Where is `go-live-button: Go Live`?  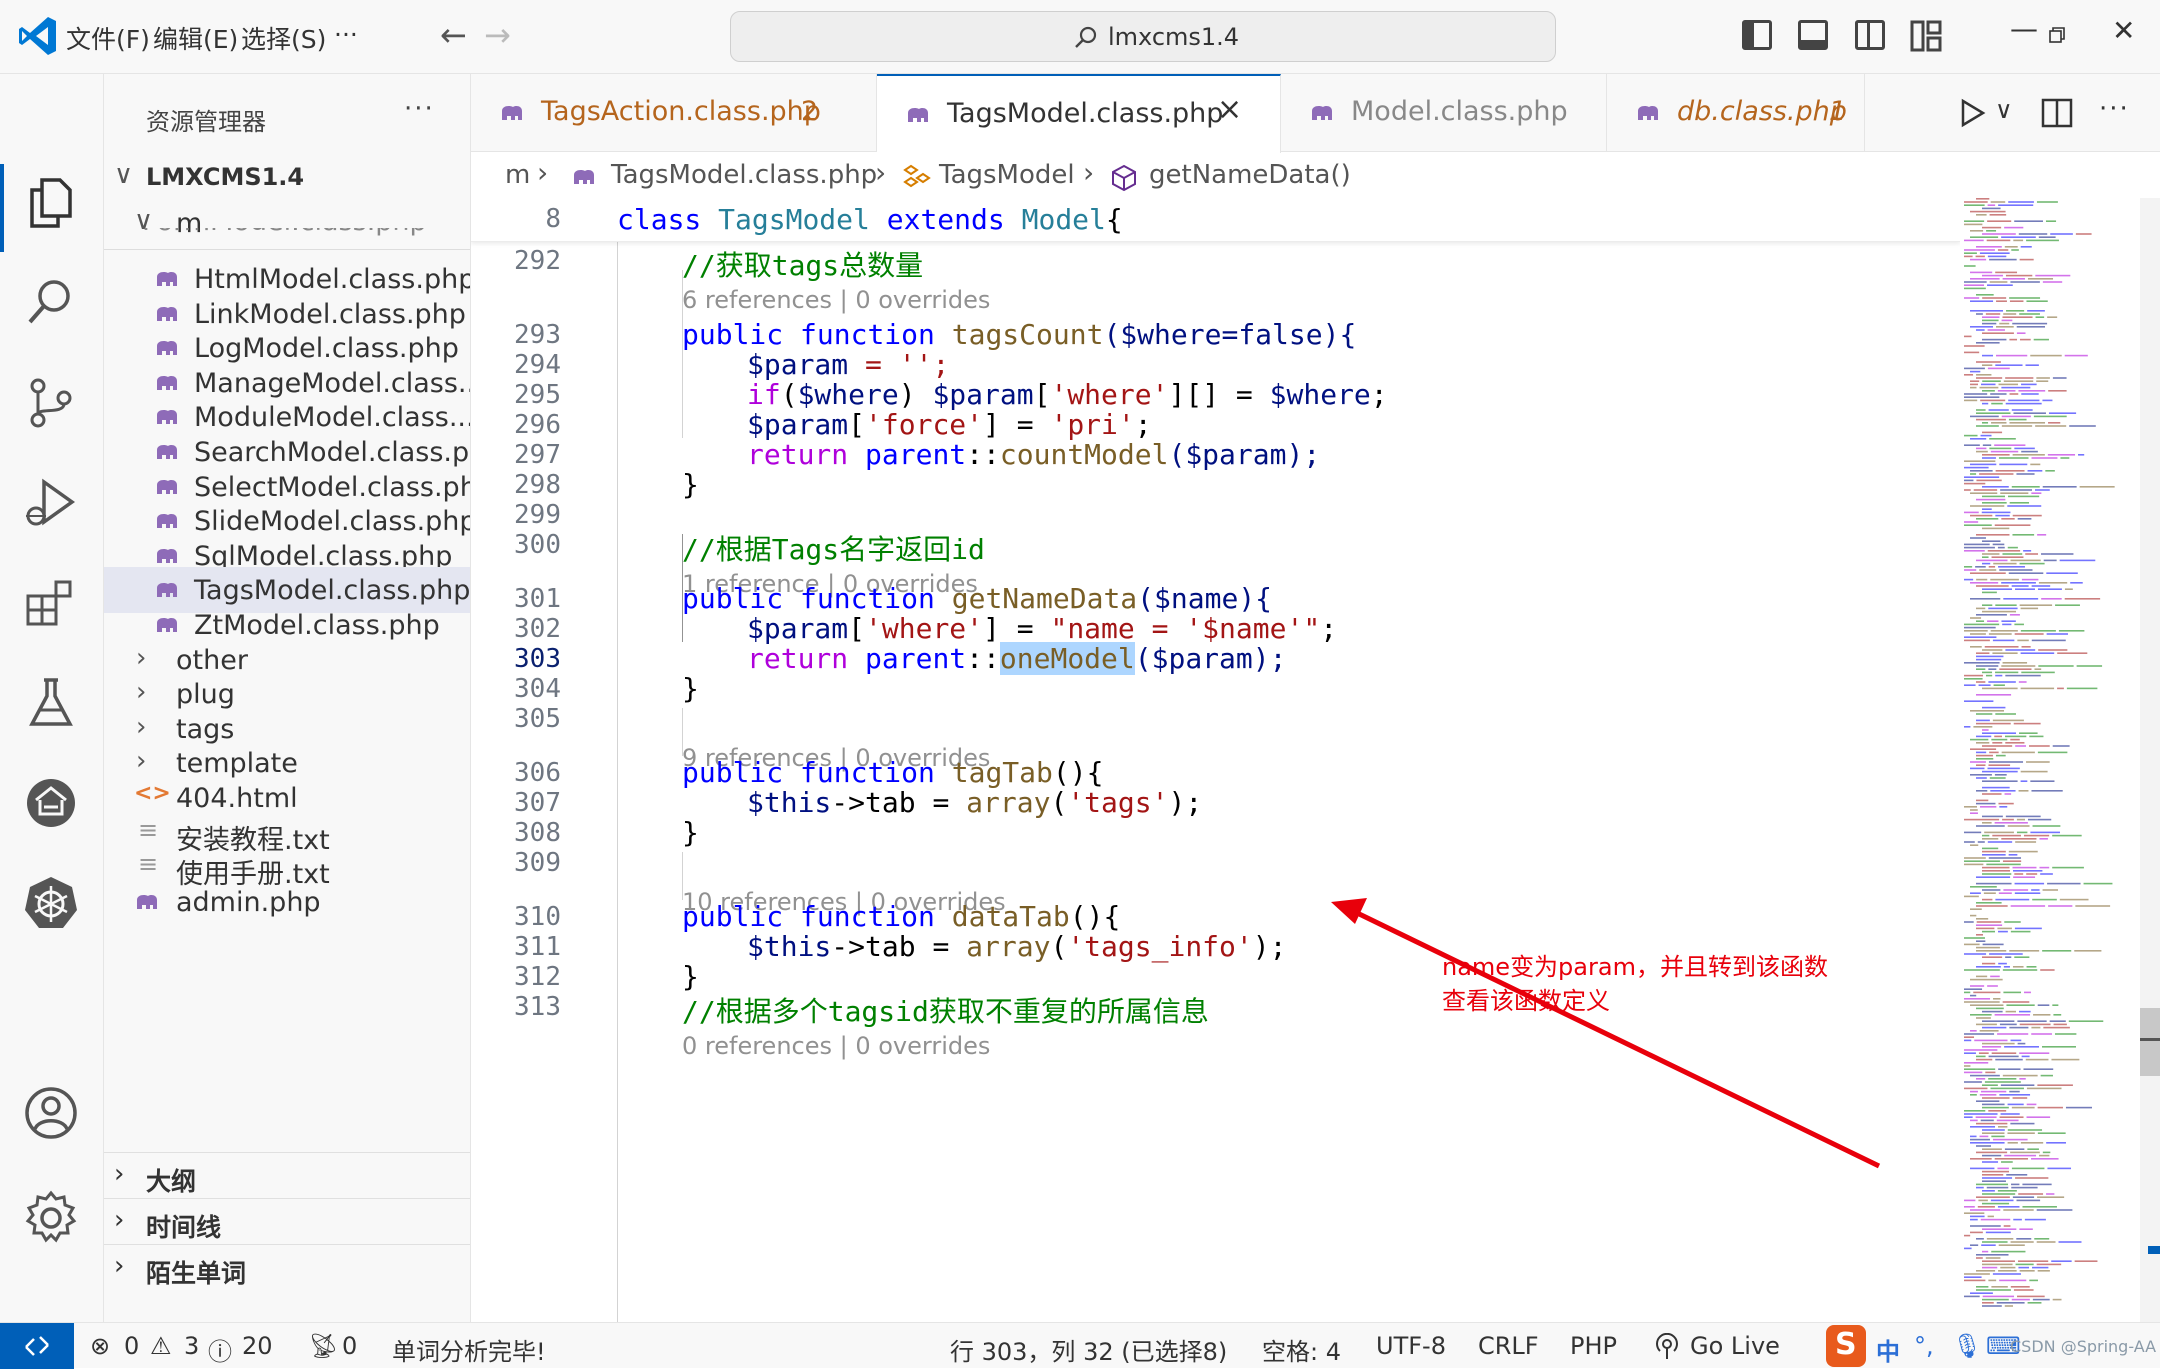
go-live-button: Go Live is located at coordinates (1735, 1346).